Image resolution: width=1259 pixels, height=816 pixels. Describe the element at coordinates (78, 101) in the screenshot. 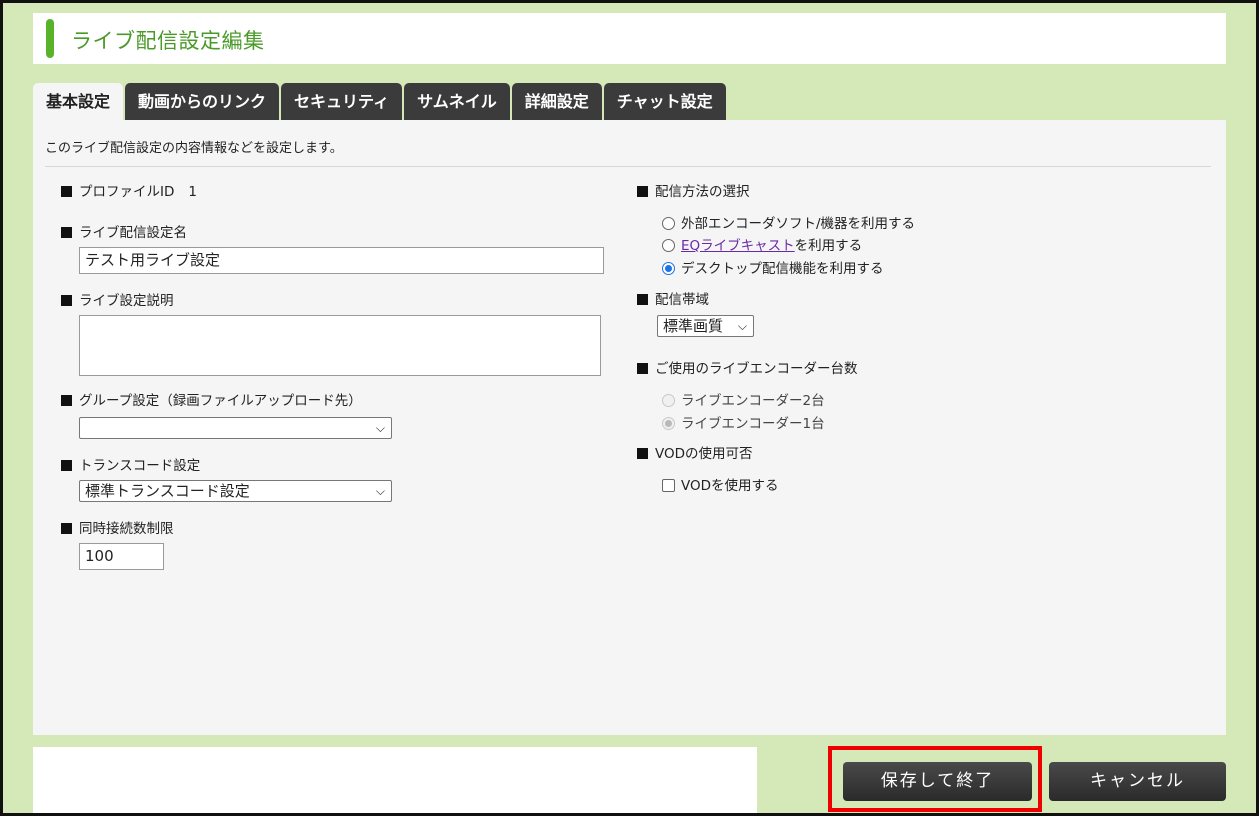

I see `tab-basic-settings: 基本設定` at that location.